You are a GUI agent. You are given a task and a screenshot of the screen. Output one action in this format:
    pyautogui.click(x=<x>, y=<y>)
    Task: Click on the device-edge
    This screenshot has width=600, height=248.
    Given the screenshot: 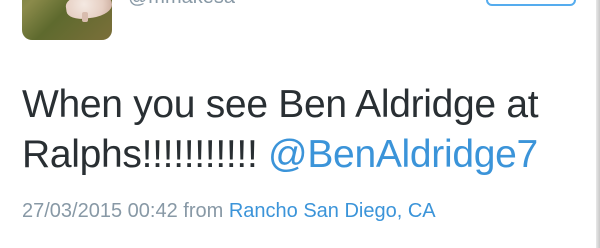 What is the action you would take?
    pyautogui.click(x=598, y=124)
    